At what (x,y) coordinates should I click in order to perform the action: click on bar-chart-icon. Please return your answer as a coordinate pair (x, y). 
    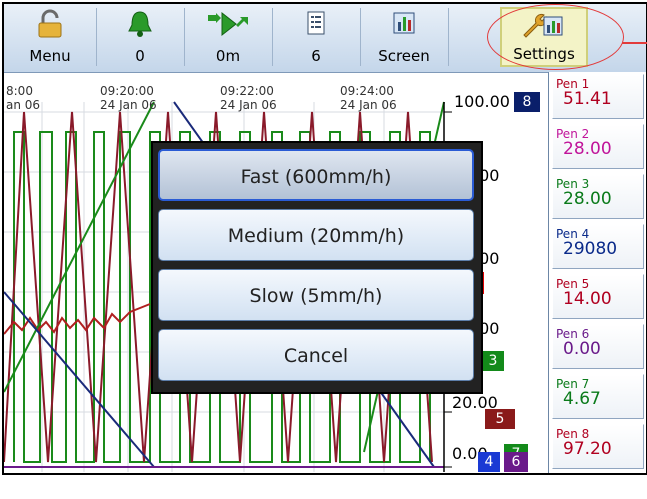
    Looking at the image, I should click on (404, 23).